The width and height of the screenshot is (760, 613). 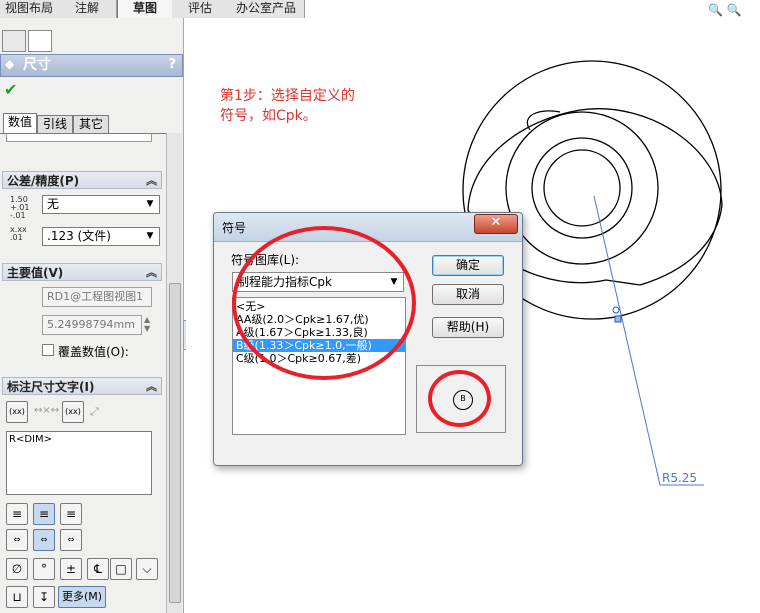 What do you see at coordinates (679, 478) in the screenshot?
I see `dimension-label: R5.25` at bounding box center [679, 478].